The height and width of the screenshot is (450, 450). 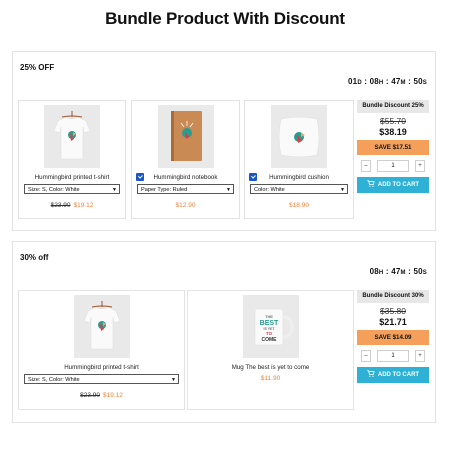 What do you see at coordinates (393, 296) in the screenshot?
I see `bundle-discount-label: Bundle Discount 30%` at bounding box center [393, 296].